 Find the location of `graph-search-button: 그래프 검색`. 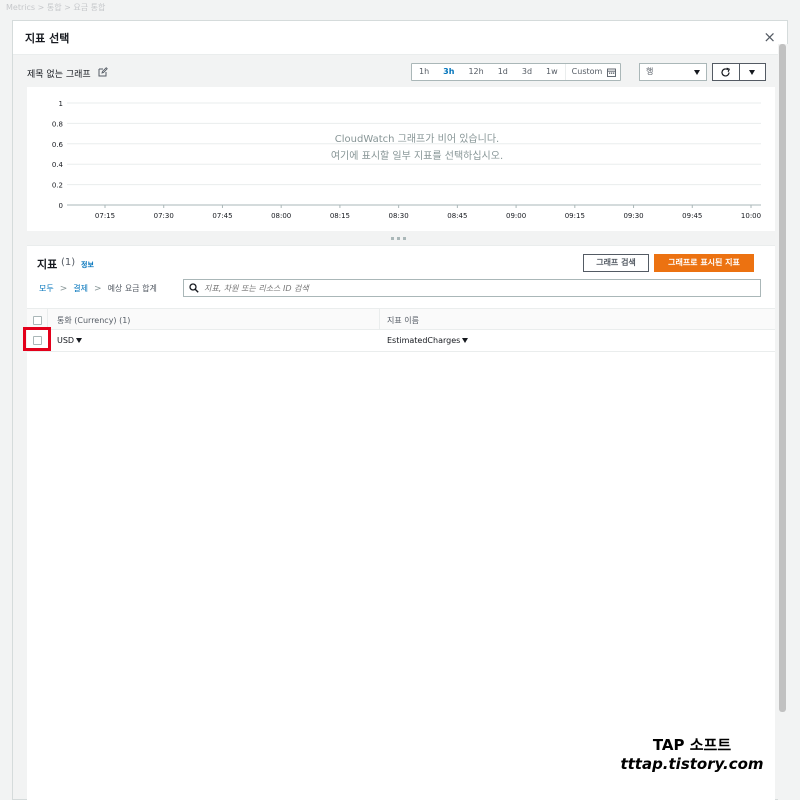

graph-search-button: 그래프 검색 is located at coordinates (616, 263).